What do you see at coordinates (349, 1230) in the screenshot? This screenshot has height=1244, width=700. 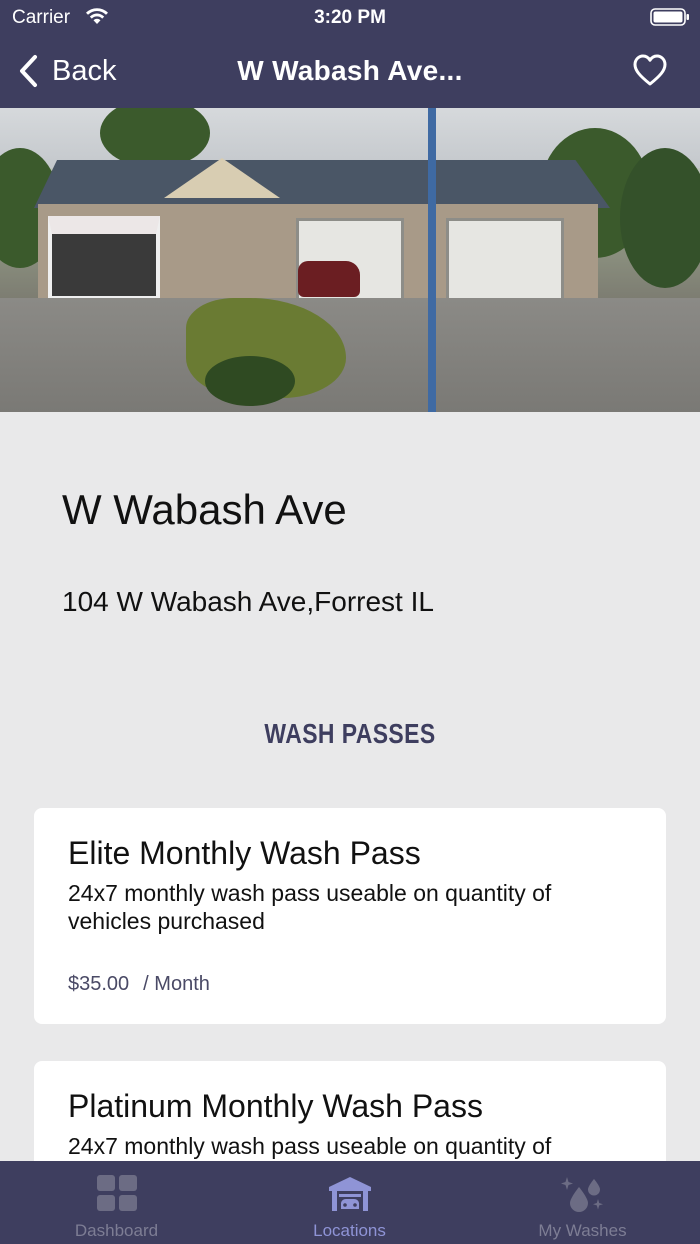 I see `tab-label: Locations` at bounding box center [349, 1230].